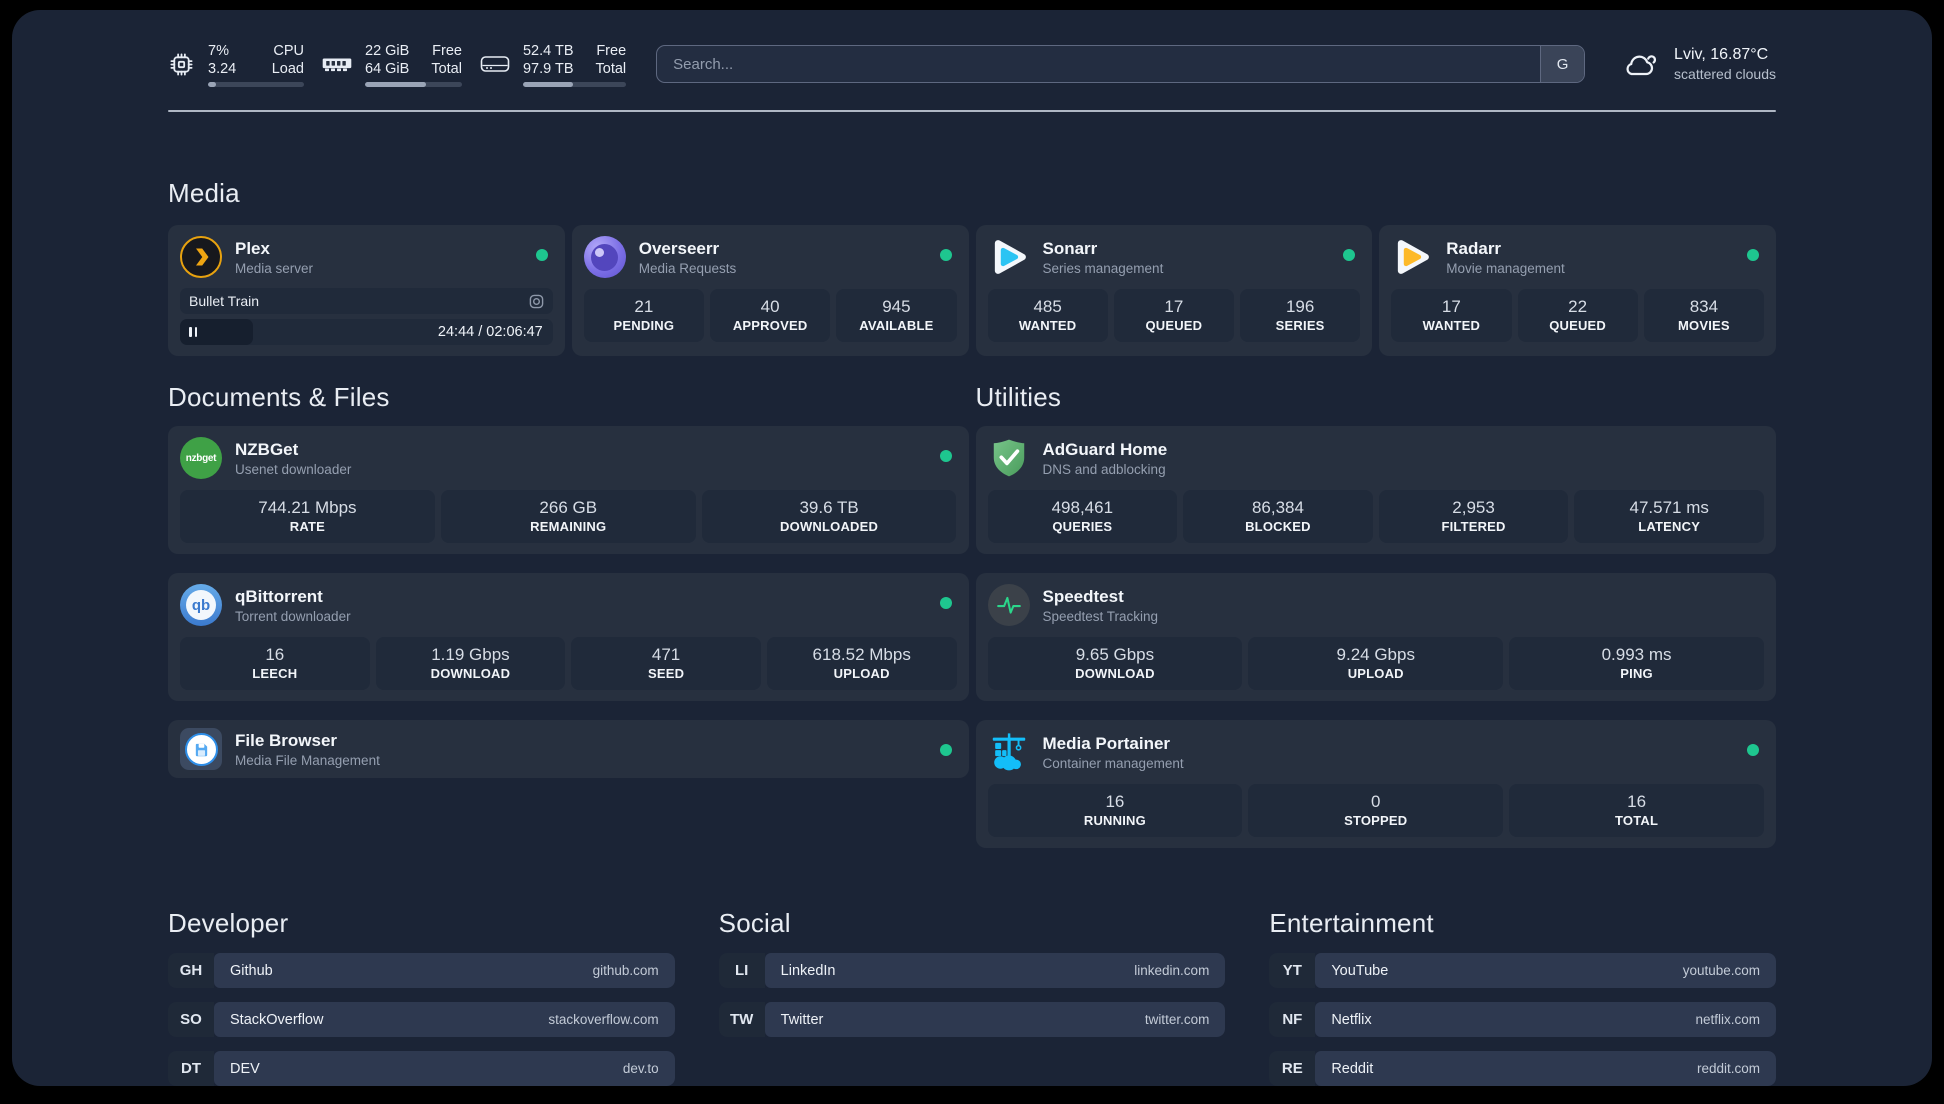 The height and width of the screenshot is (1104, 1944). Describe the element at coordinates (1009, 257) in the screenshot. I see `sonarr-icon` at that location.